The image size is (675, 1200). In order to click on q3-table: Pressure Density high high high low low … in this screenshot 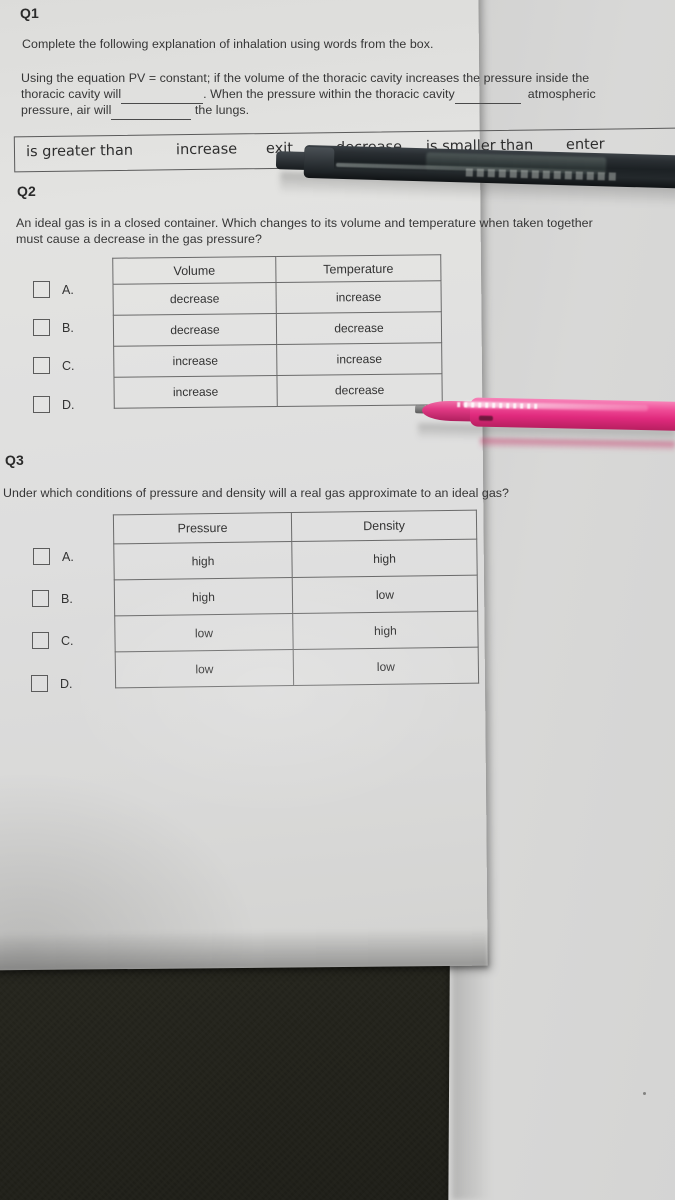, I will do `click(296, 599)`.